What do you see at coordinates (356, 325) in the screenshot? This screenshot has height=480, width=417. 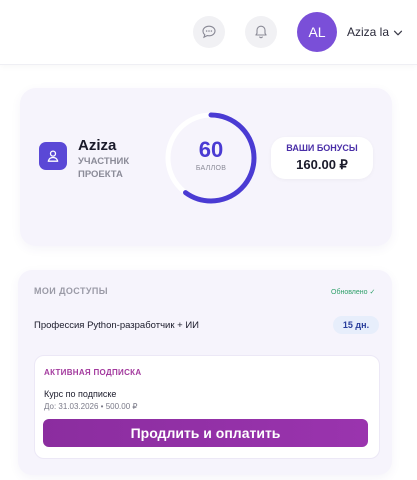 I see `days-left-badge: 15 дн.` at bounding box center [356, 325].